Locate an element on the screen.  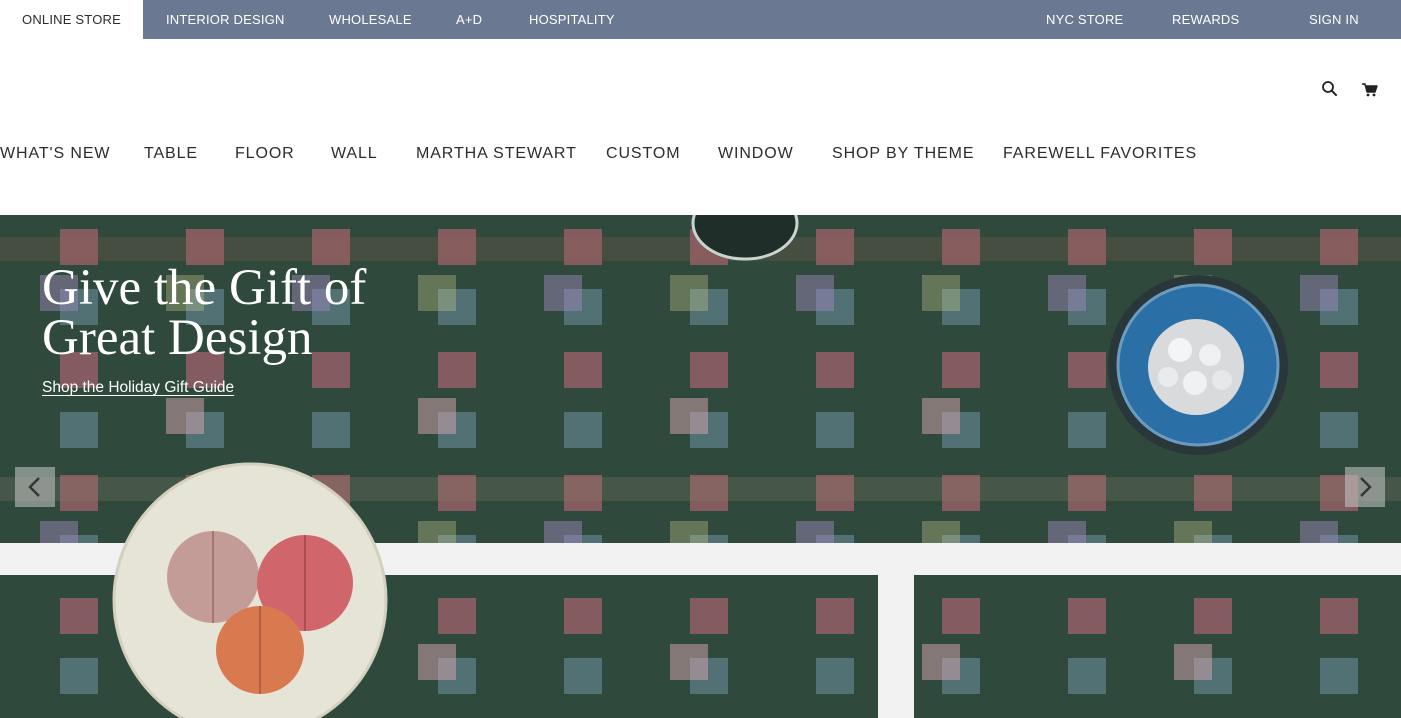
nav-custom: CUSTOM is located at coordinates (643, 154).